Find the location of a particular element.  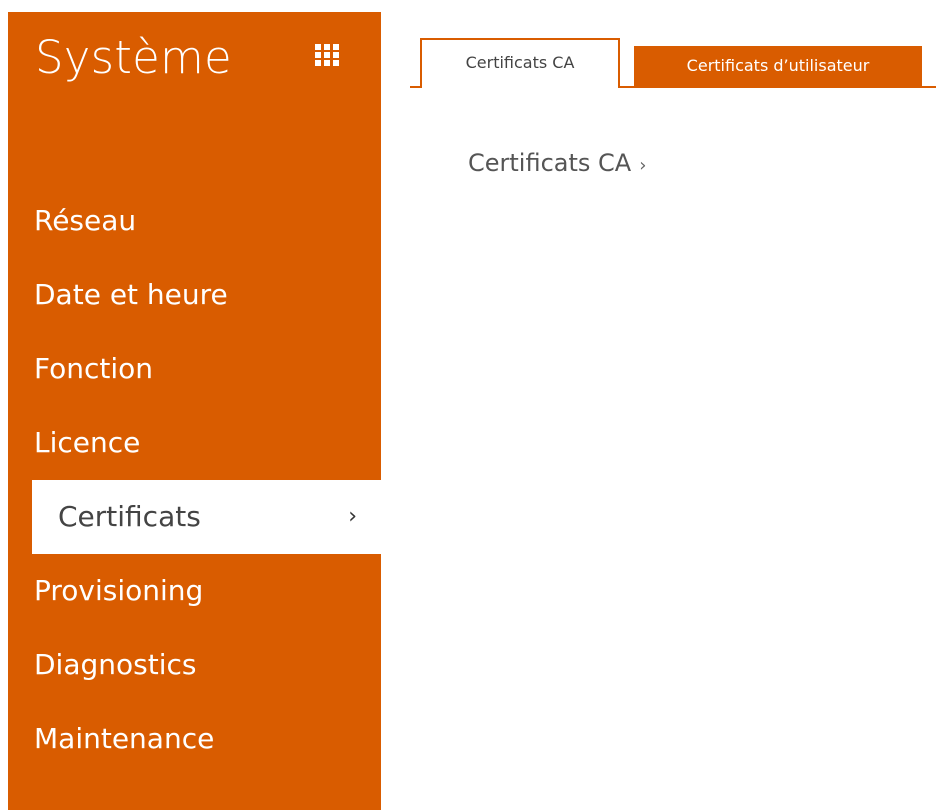

tab-label: Certificats d’utilisateur is located at coordinates (778, 65).